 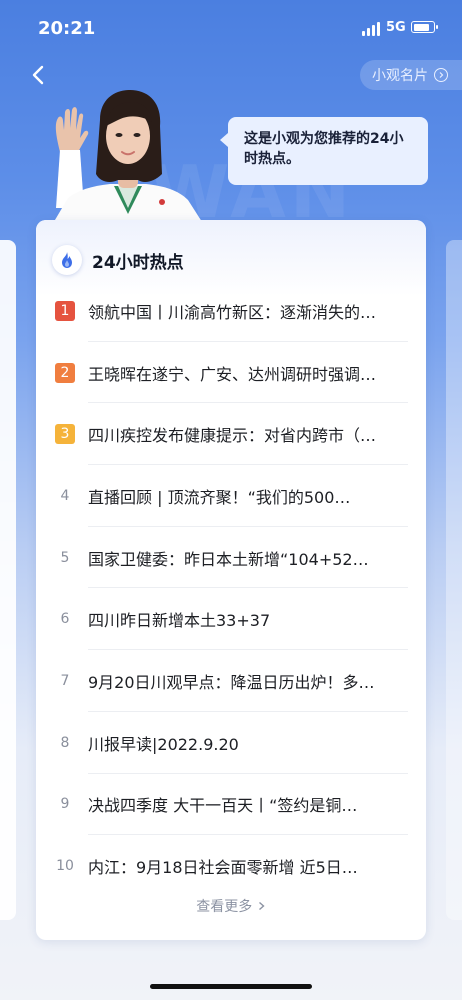 What do you see at coordinates (372, 29) in the screenshot?
I see `signal-icon` at bounding box center [372, 29].